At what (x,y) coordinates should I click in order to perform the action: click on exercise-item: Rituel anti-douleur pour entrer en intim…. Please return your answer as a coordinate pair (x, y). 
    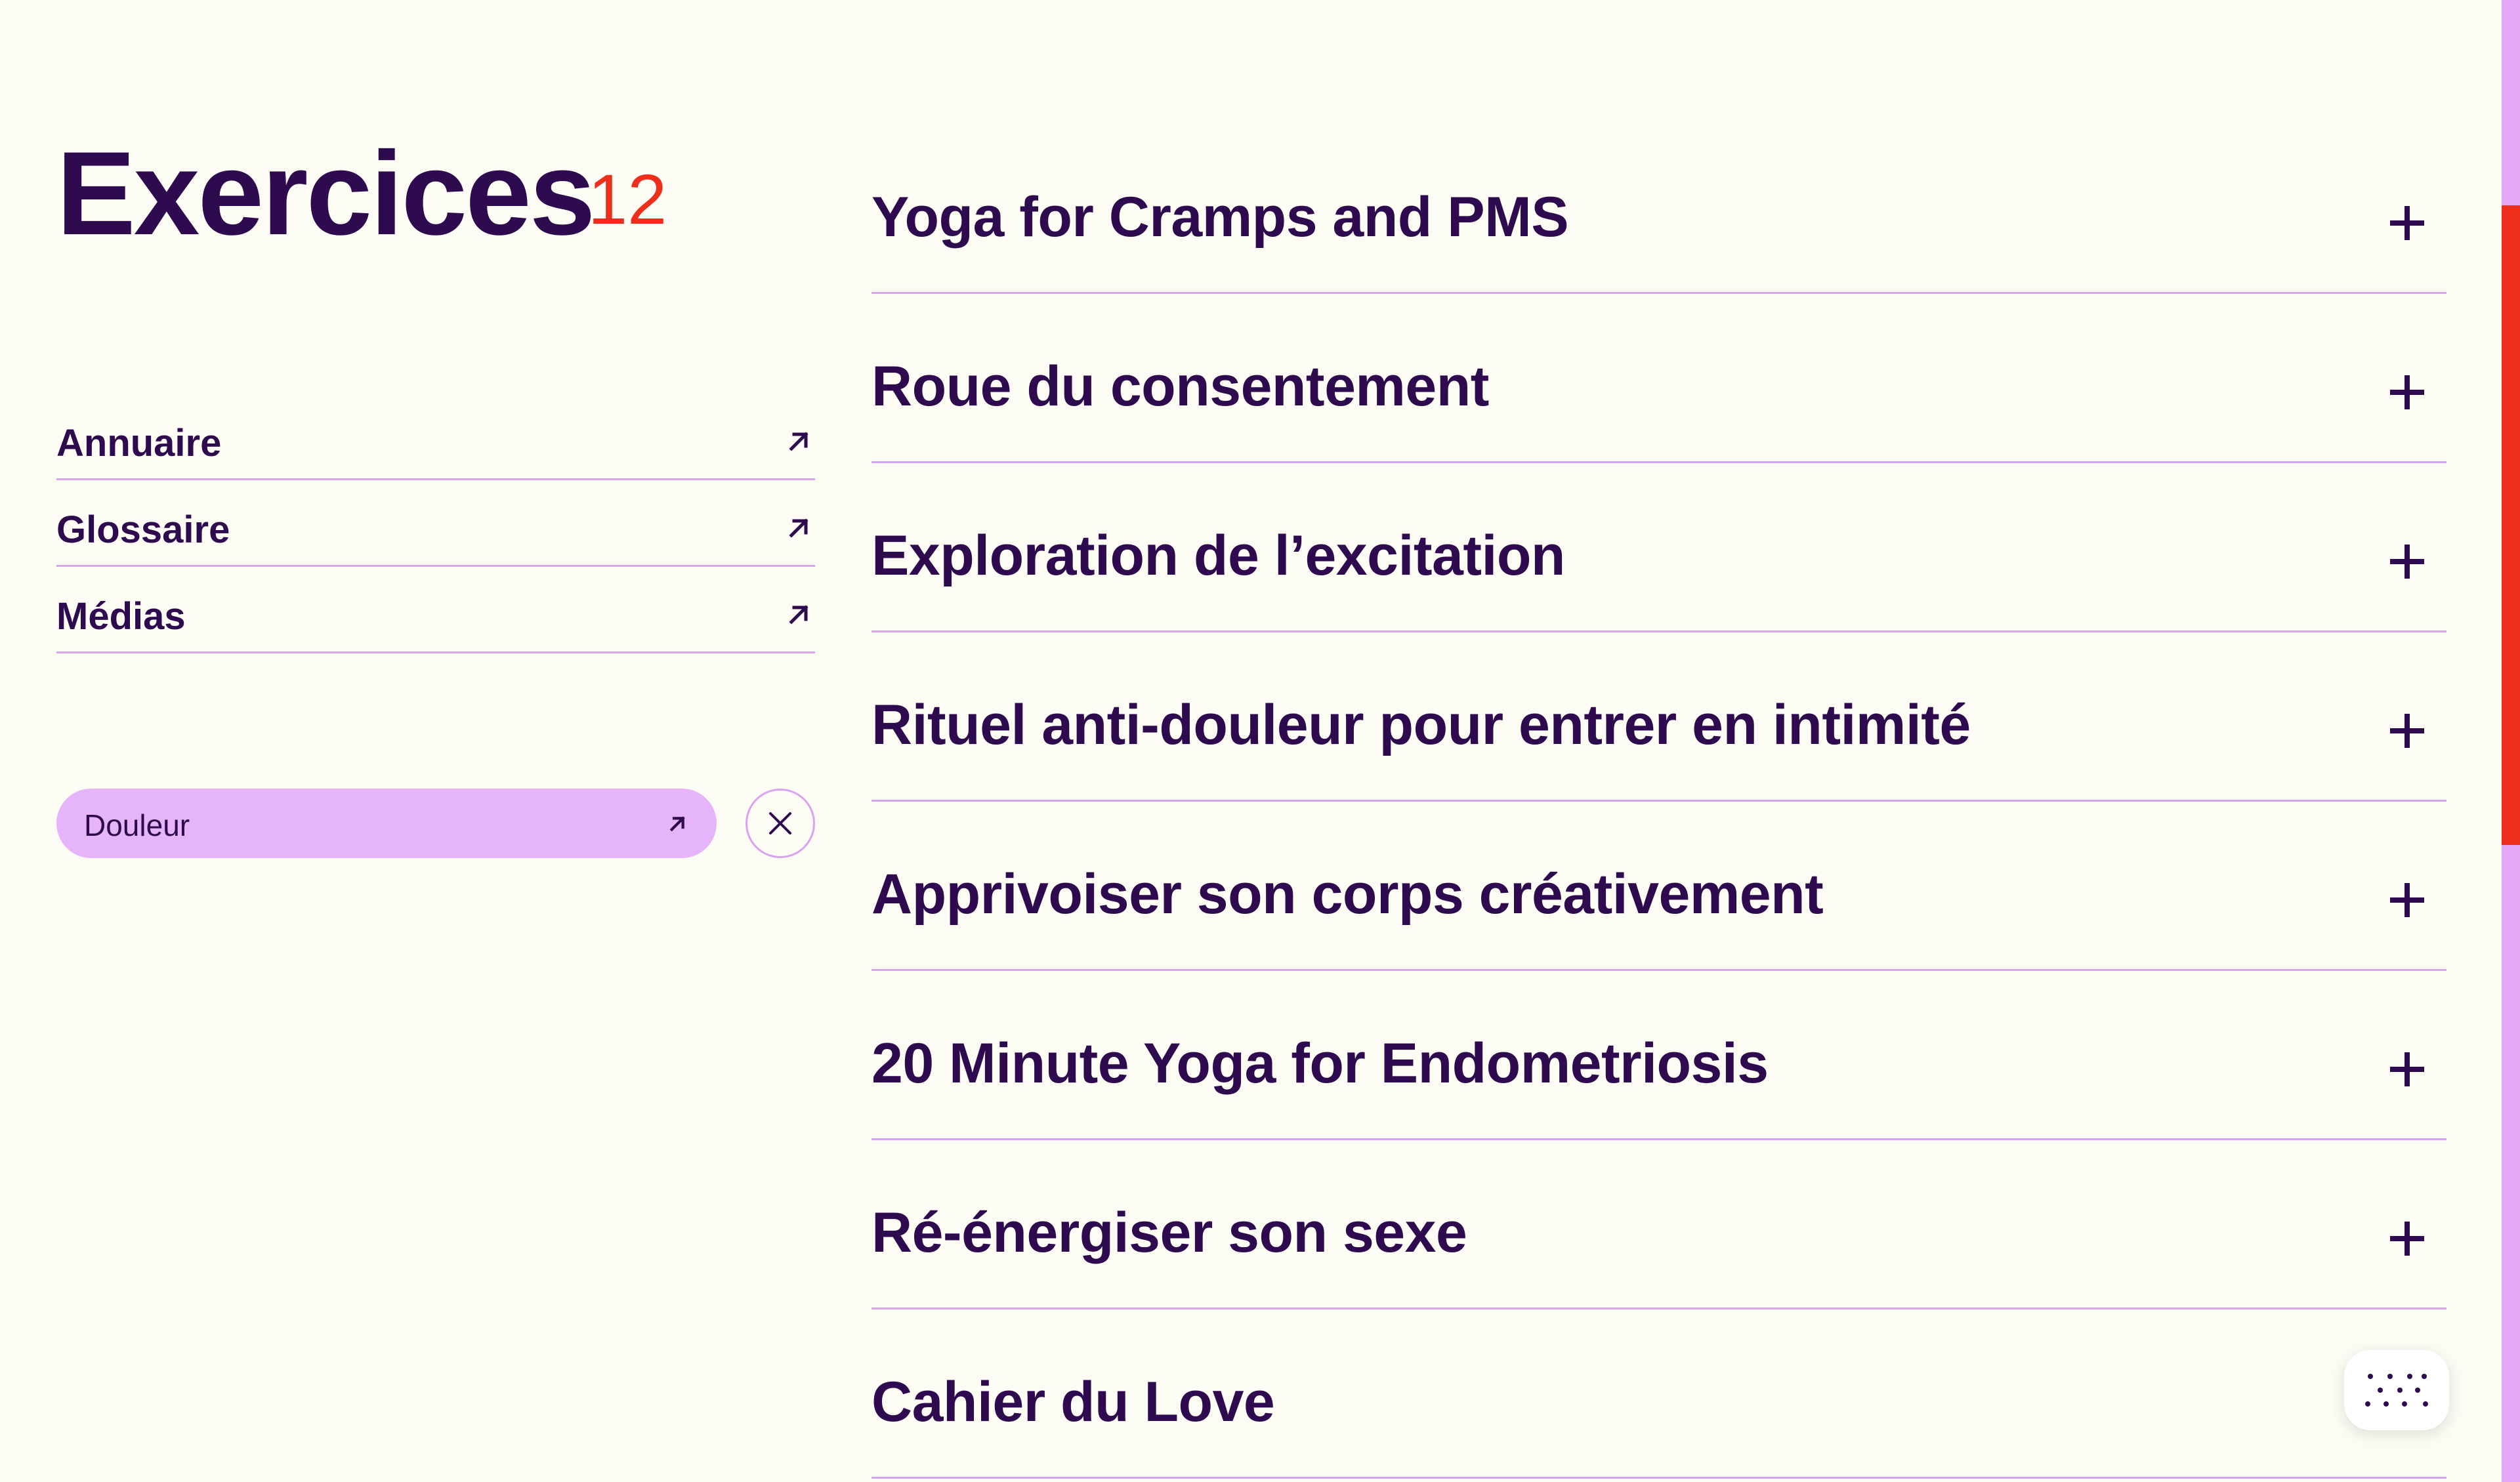
    Looking at the image, I should click on (1659, 717).